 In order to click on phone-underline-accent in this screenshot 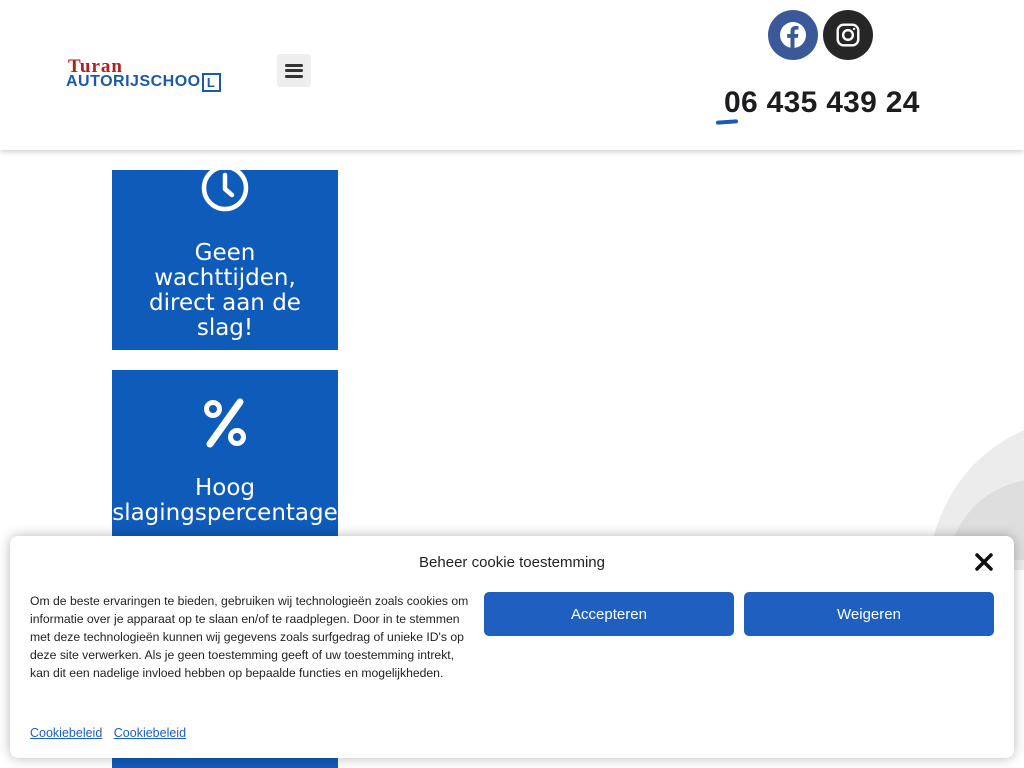, I will do `click(727, 122)`.